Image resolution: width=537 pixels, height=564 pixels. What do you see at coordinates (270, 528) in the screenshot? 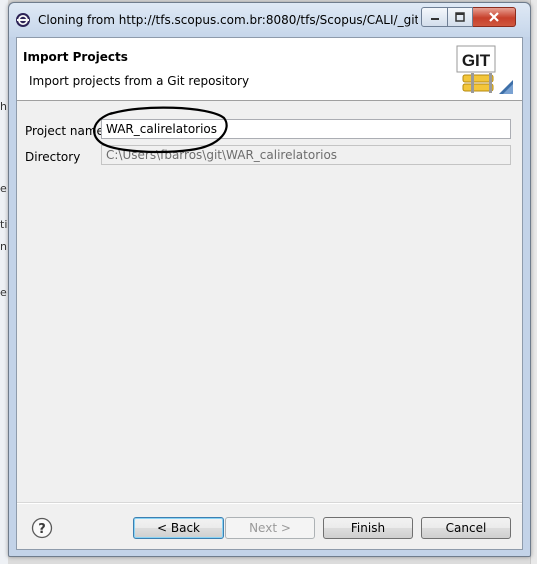
I see `next-button: Next >` at bounding box center [270, 528].